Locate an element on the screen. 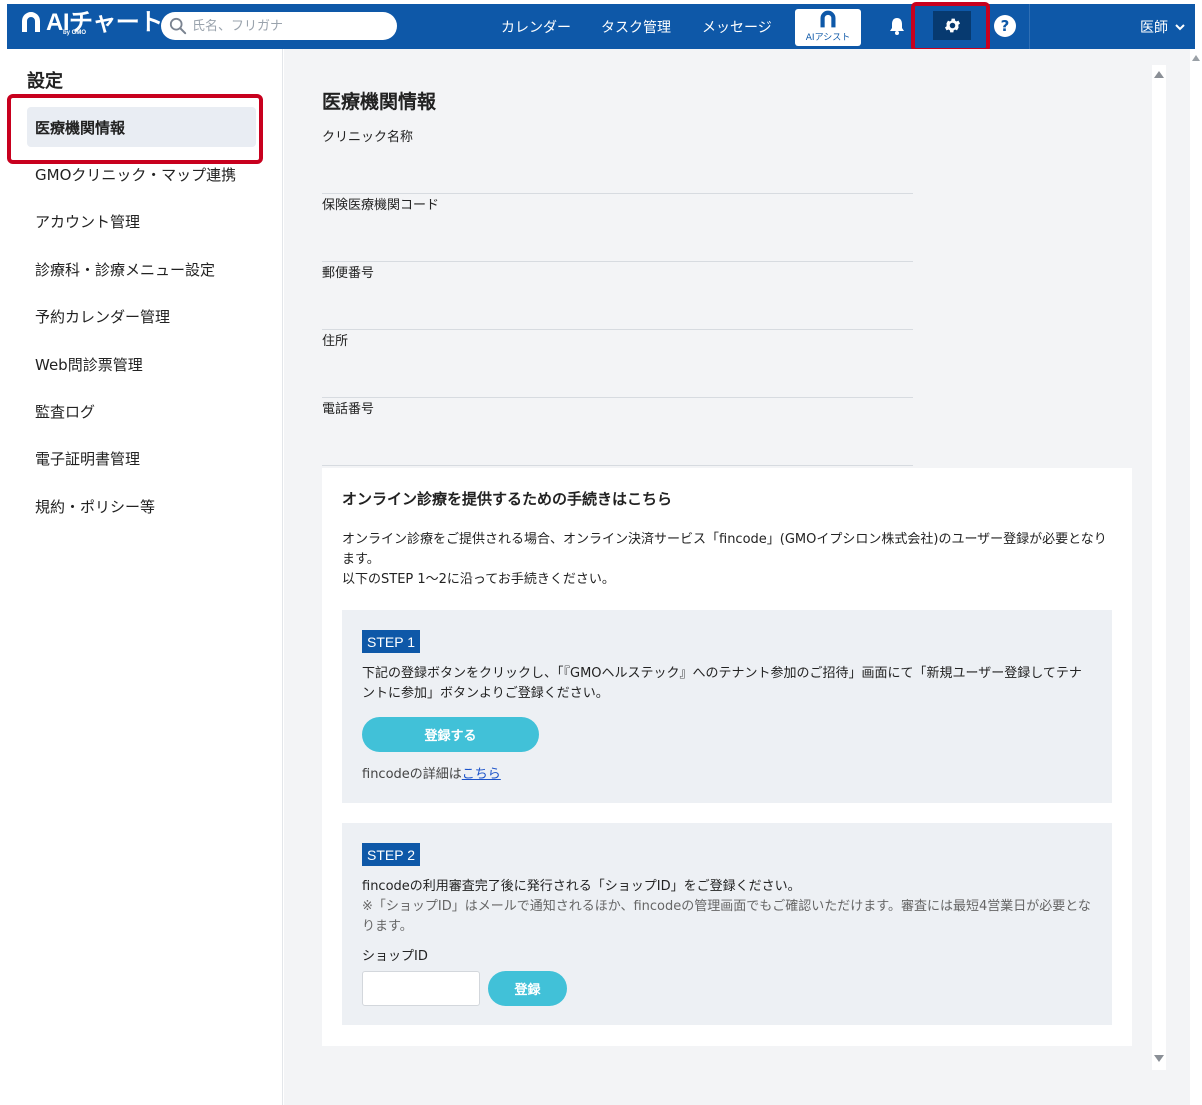 Image resolution: width=1202 pixels, height=1105 pixels. step-1-badge: STEP 1 is located at coordinates (391, 641).